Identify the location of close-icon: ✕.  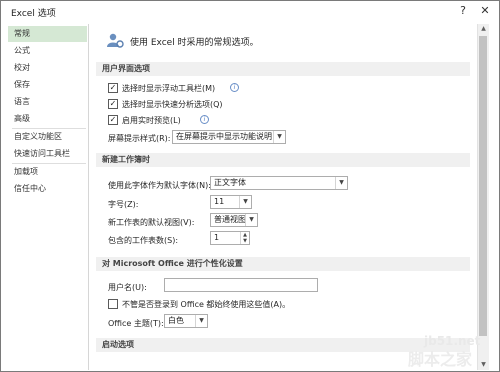
(485, 11).